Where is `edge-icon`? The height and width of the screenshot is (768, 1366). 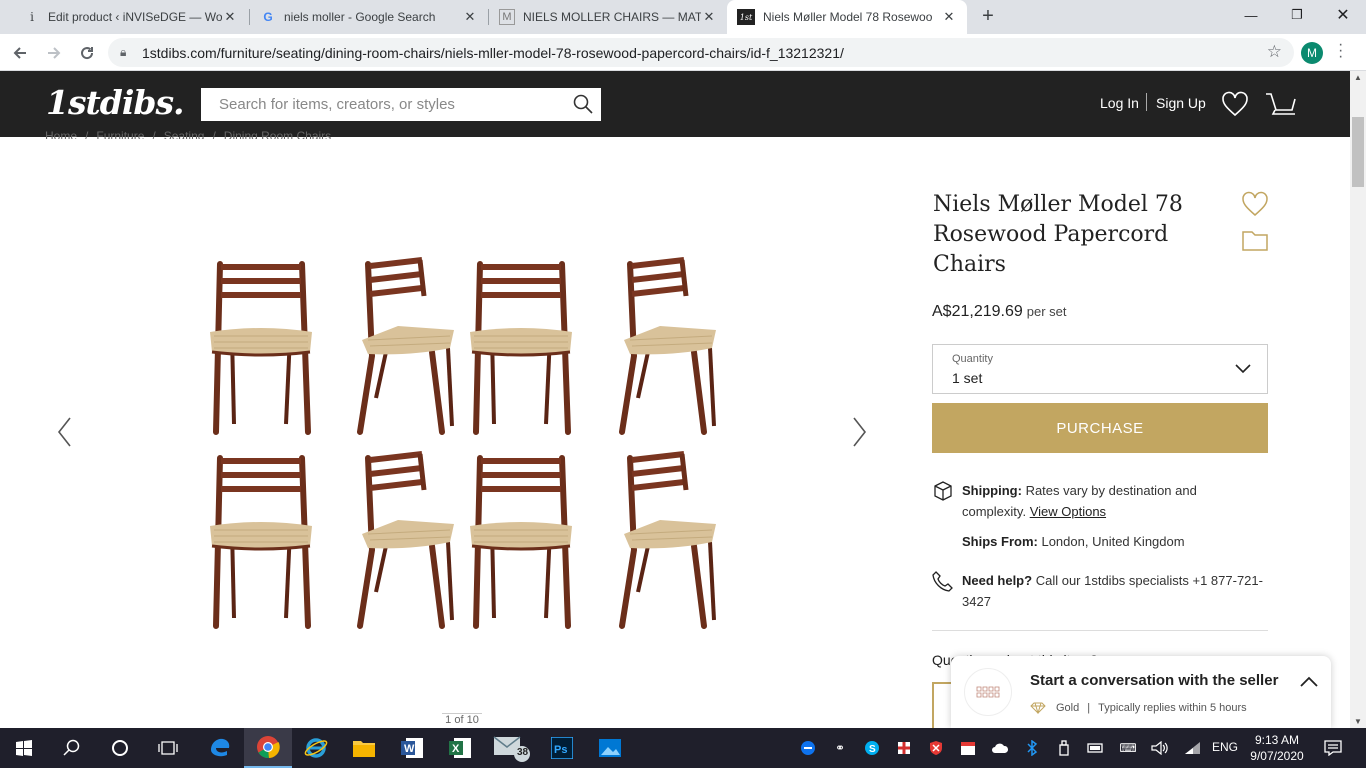
edge-icon is located at coordinates (220, 747).